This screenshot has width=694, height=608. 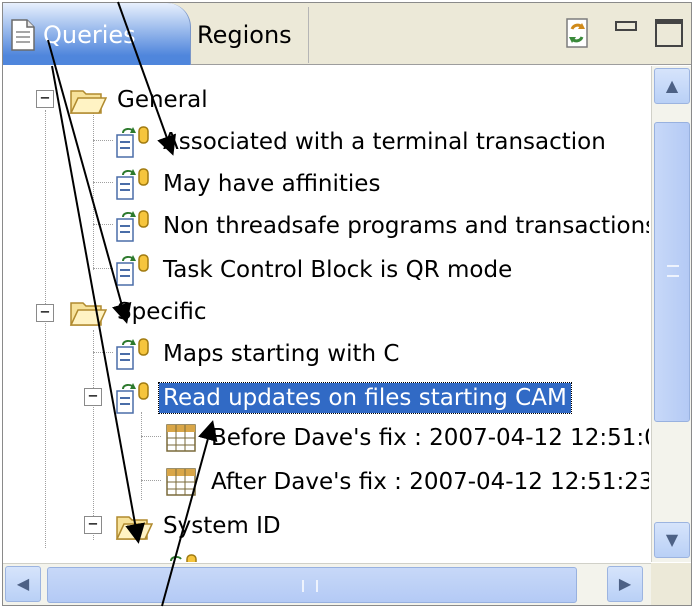 What do you see at coordinates (384, 142) in the screenshot?
I see `tree-node-label: Associated with a terminal transaction` at bounding box center [384, 142].